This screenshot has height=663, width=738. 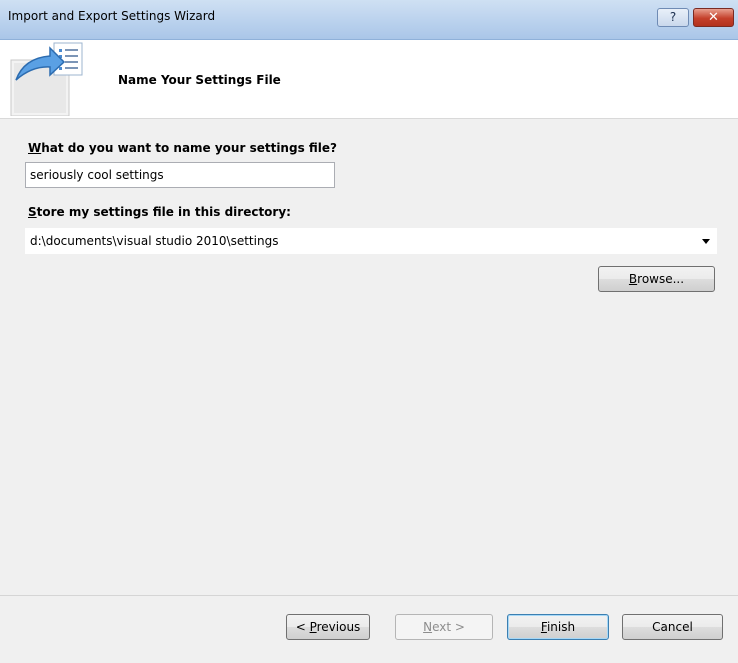 I want to click on settings-name-input, so click(x=180, y=175).